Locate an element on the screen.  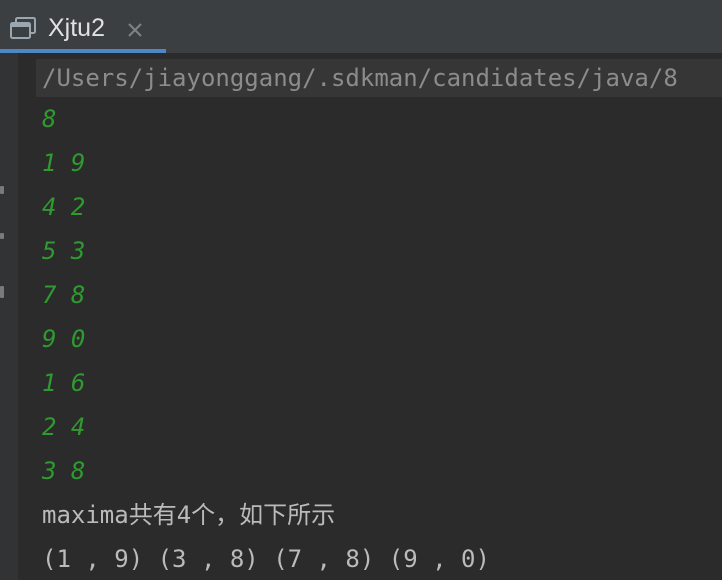
left-gutter is located at coordinates (9, 316).